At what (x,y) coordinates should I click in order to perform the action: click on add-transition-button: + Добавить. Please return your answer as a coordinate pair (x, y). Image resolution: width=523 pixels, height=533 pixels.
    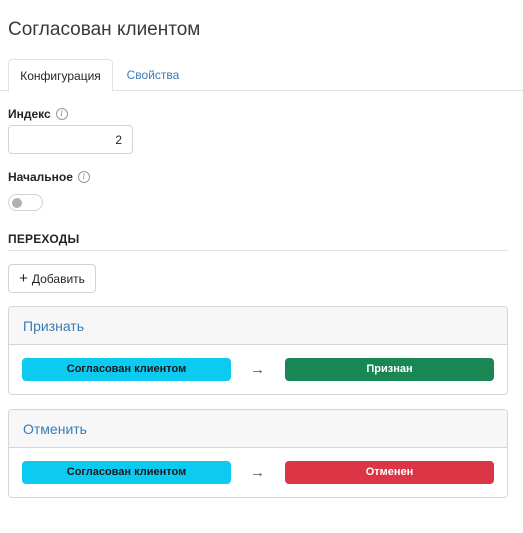
    Looking at the image, I should click on (52, 278).